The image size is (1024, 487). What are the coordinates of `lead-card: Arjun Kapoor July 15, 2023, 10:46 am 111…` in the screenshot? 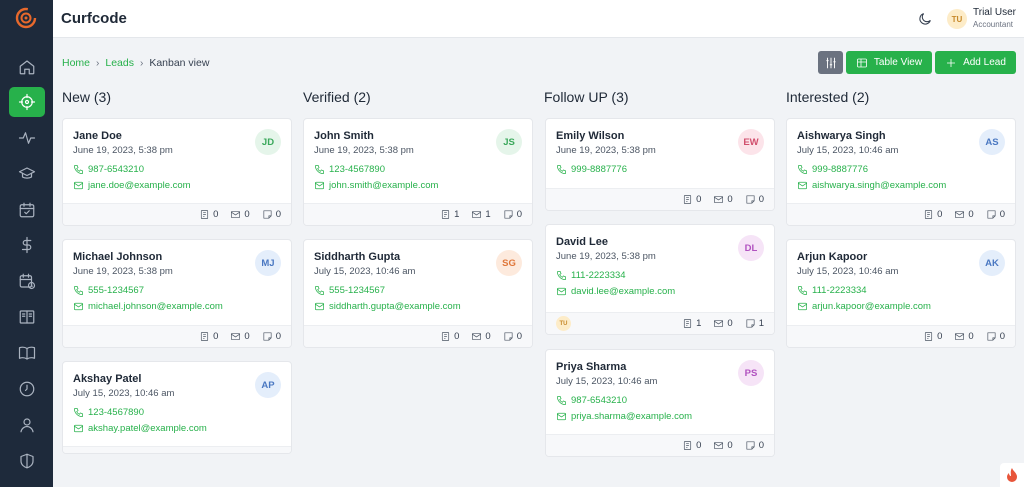 It's located at (901, 293).